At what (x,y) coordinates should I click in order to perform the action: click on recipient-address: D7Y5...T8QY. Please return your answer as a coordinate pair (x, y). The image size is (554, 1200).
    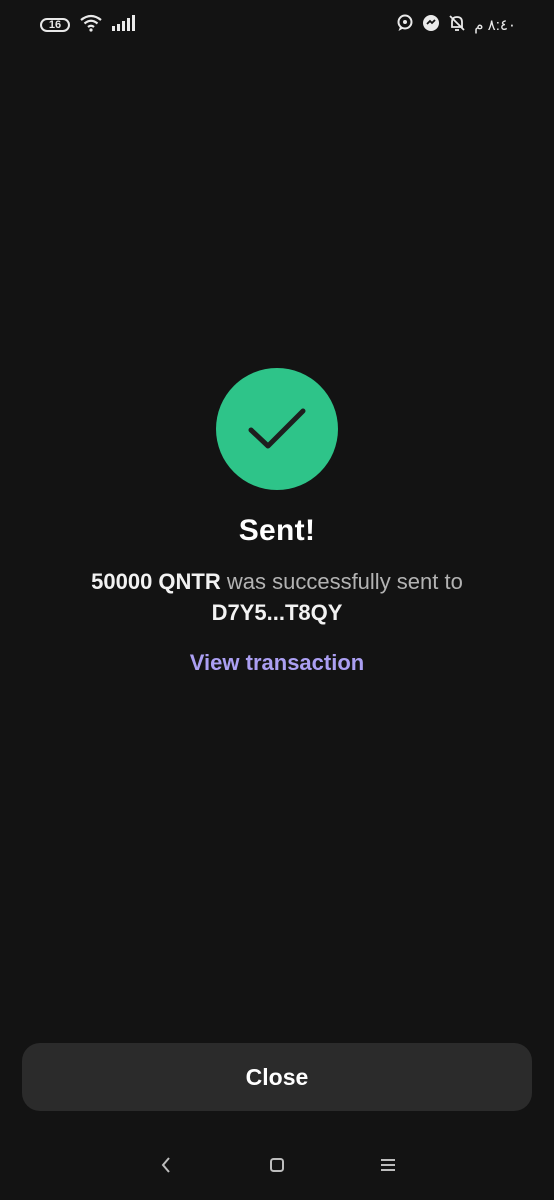
    Looking at the image, I should click on (277, 612).